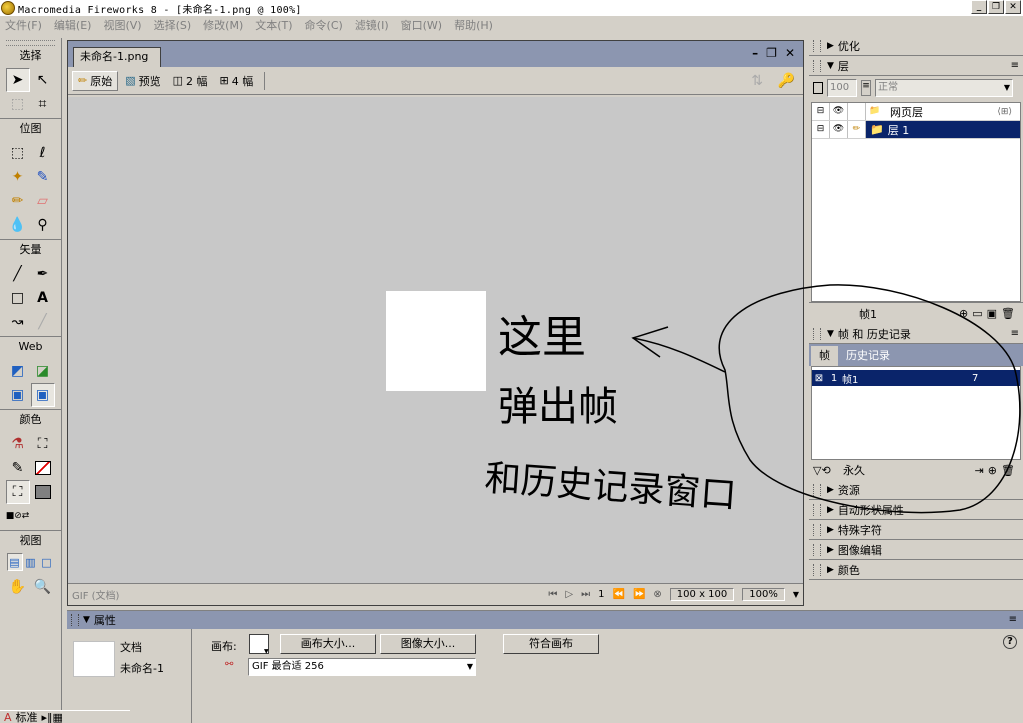 The width and height of the screenshot is (1023, 723). I want to click on minimize-button: _, so click(979, 7).